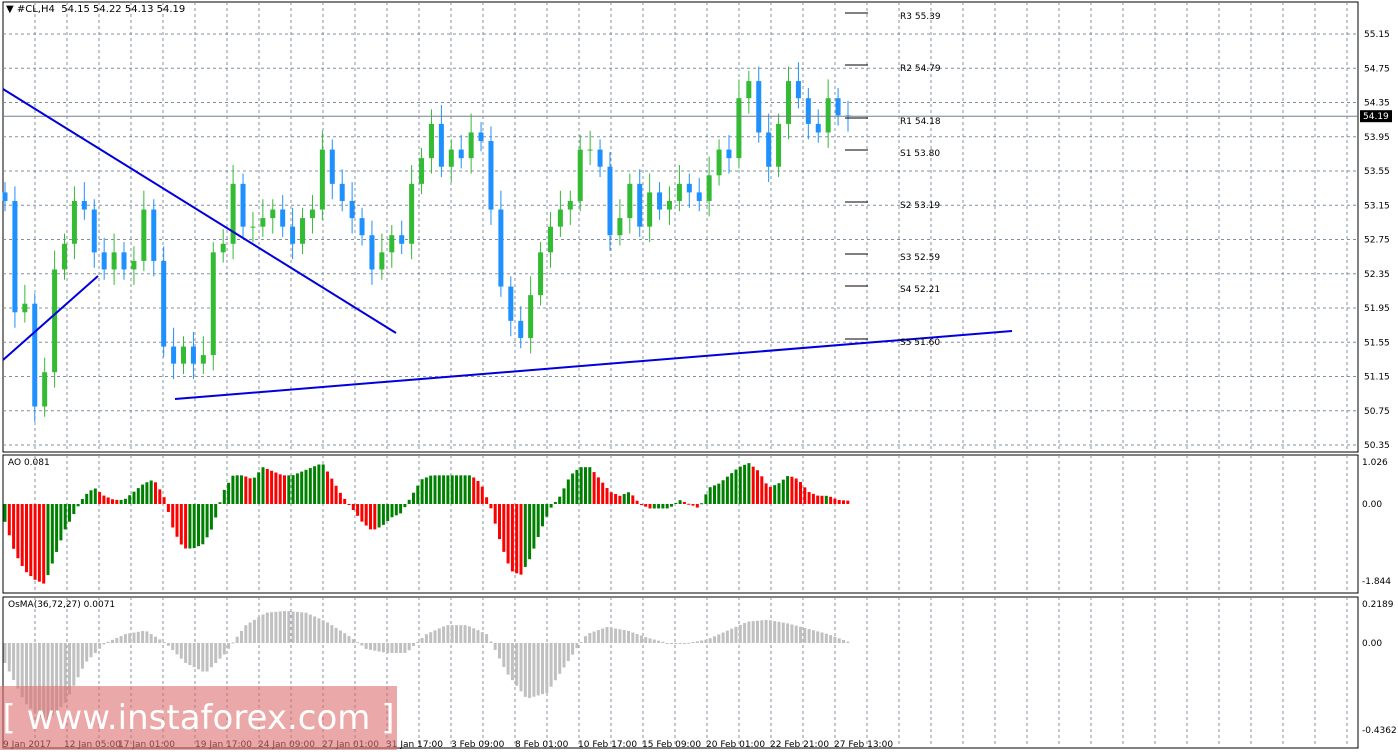 This screenshot has height=755, width=1398. What do you see at coordinates (1377, 343) in the screenshot?
I see `price-tick: 51.55` at bounding box center [1377, 343].